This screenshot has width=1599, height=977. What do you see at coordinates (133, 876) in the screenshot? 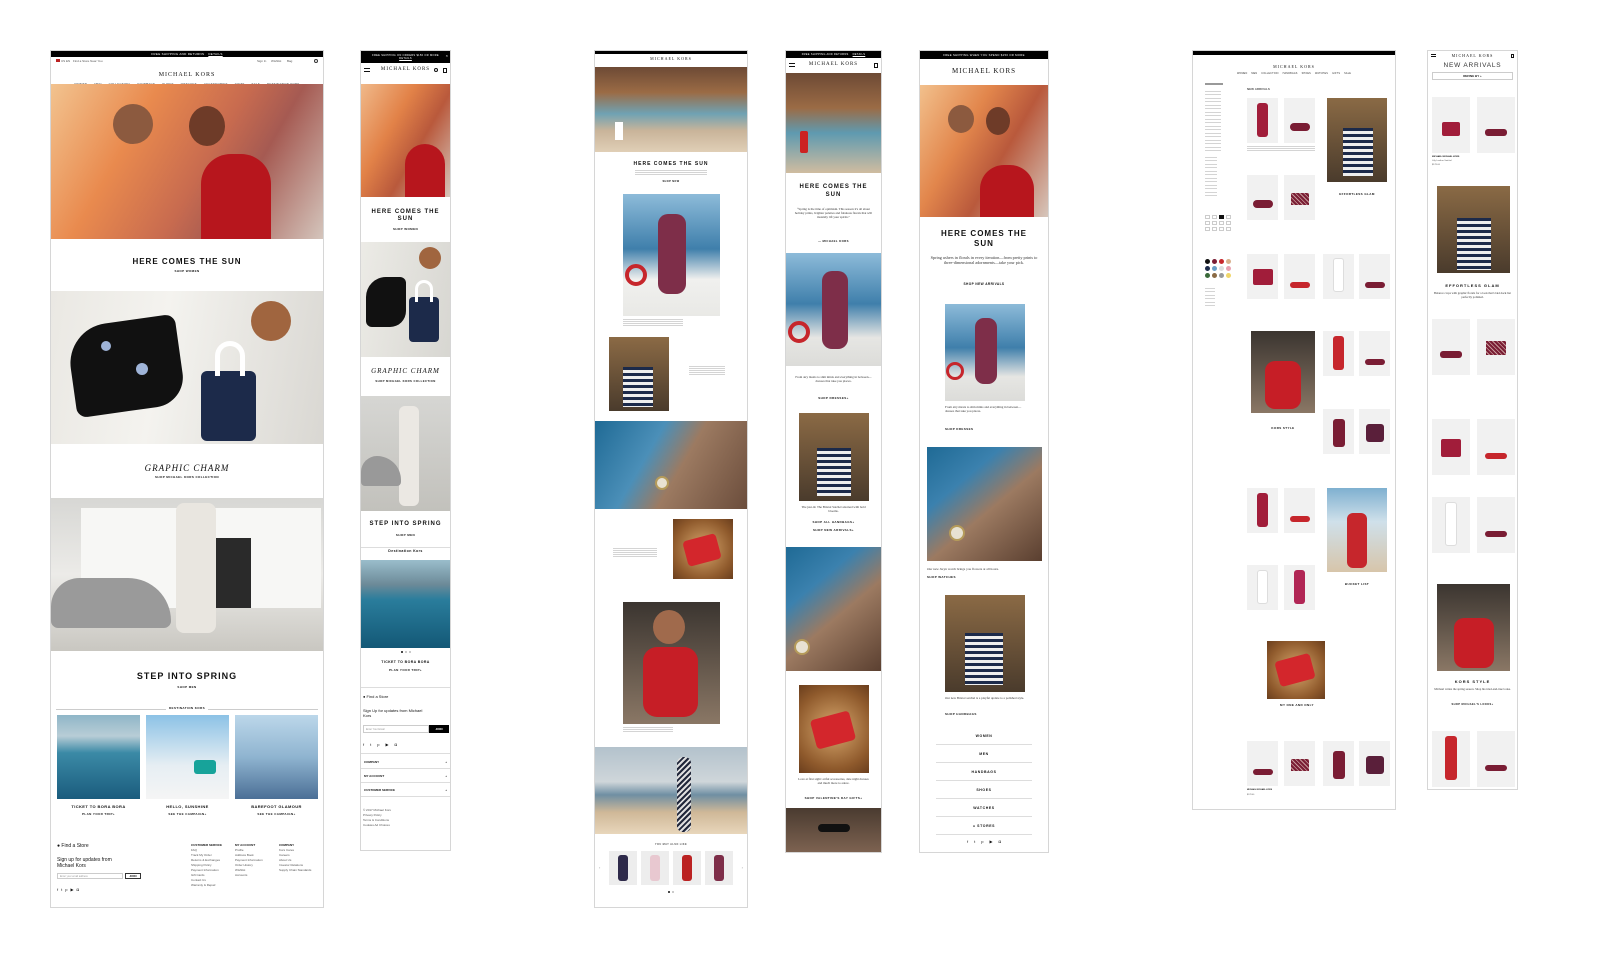
I see `footer-join-button: JOIN` at bounding box center [133, 876].